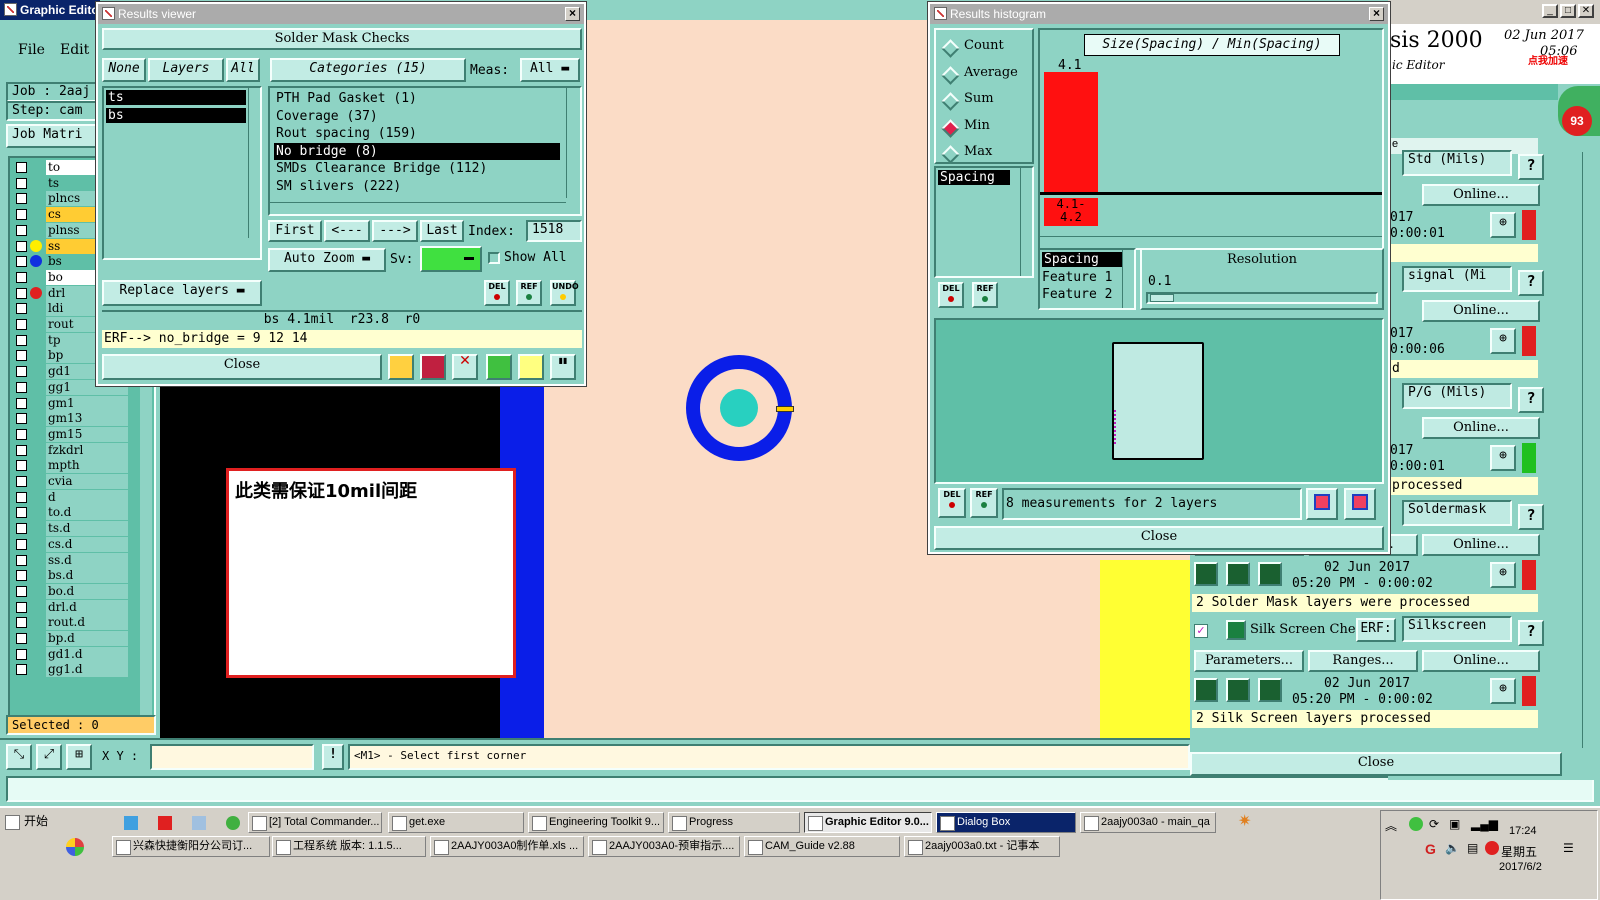  I want to click on taskbar-item: Progress, so click(734, 822).